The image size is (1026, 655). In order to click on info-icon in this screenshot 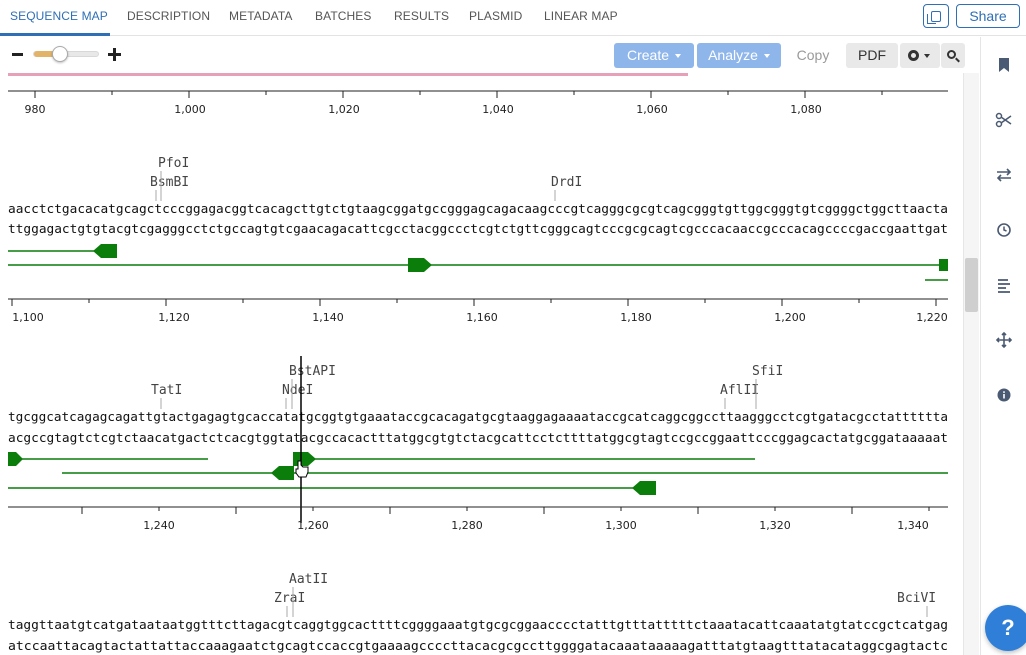, I will do `click(1004, 395)`.